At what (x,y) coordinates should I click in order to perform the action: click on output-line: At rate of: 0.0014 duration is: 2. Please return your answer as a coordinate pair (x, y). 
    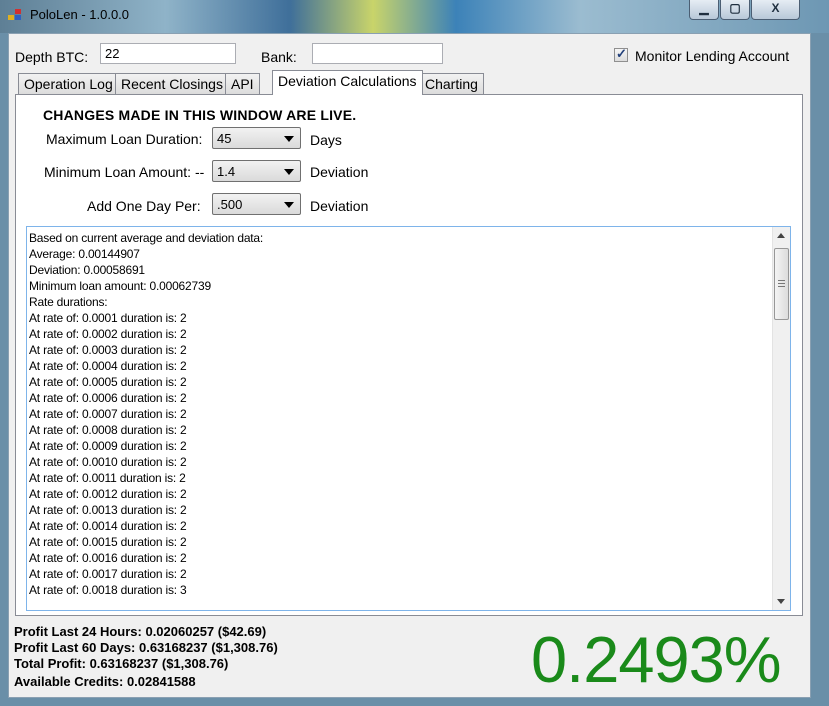
    Looking at the image, I should click on (108, 526).